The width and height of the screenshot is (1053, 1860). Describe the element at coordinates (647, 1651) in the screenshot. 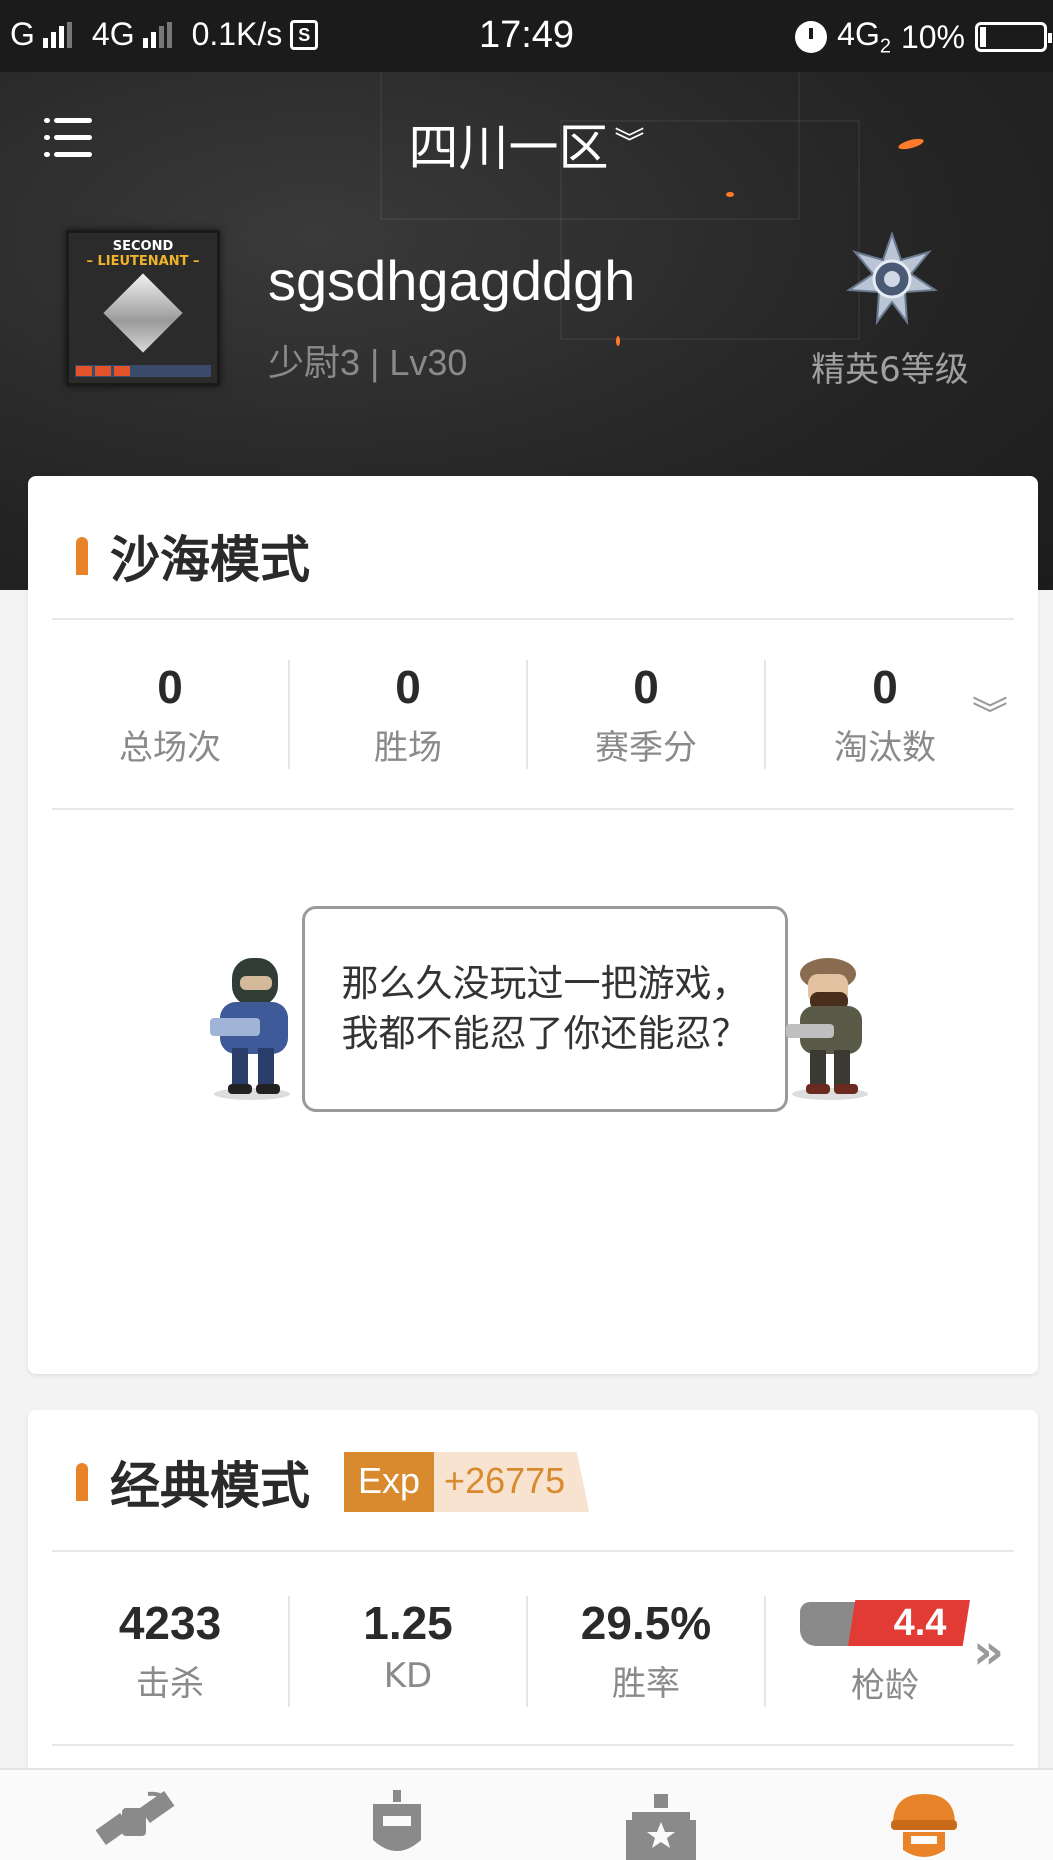

I see `stat-win-rate: 29.5% 胜率` at that location.